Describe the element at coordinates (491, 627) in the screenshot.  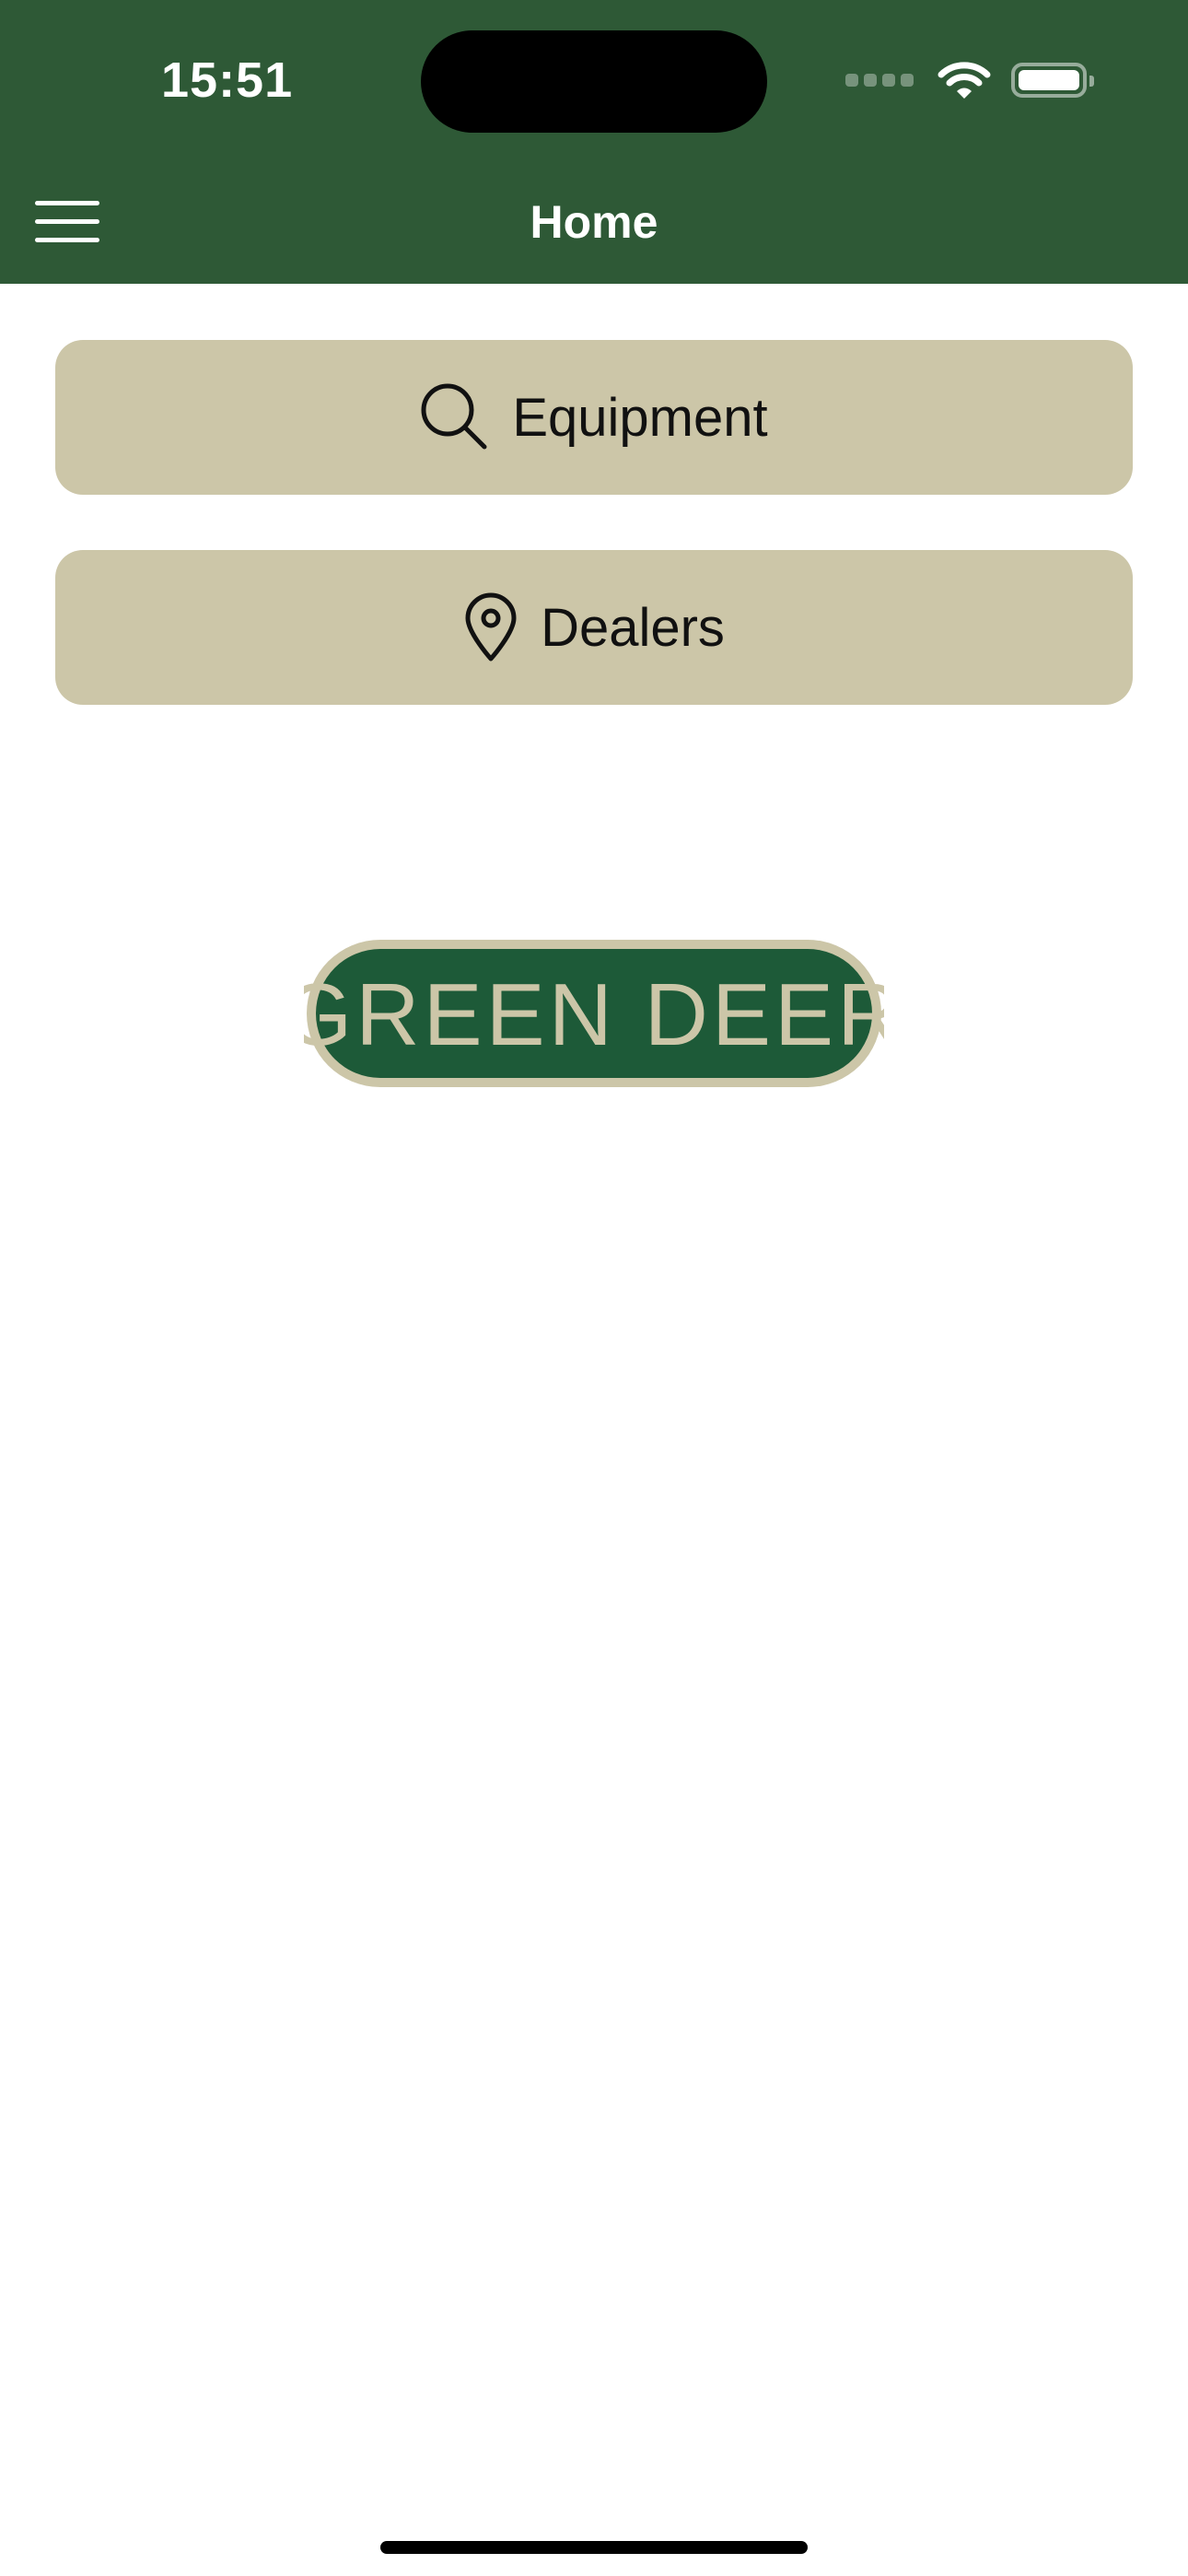
I see `location-pin-icon` at that location.